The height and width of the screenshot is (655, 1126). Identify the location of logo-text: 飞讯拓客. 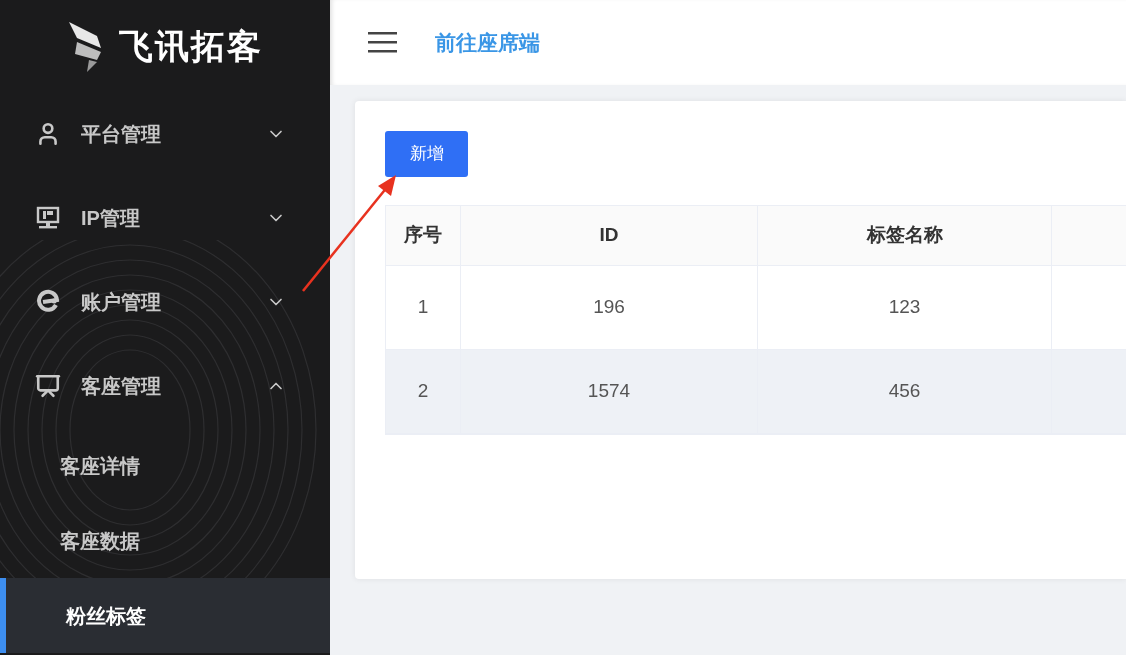
(191, 46).